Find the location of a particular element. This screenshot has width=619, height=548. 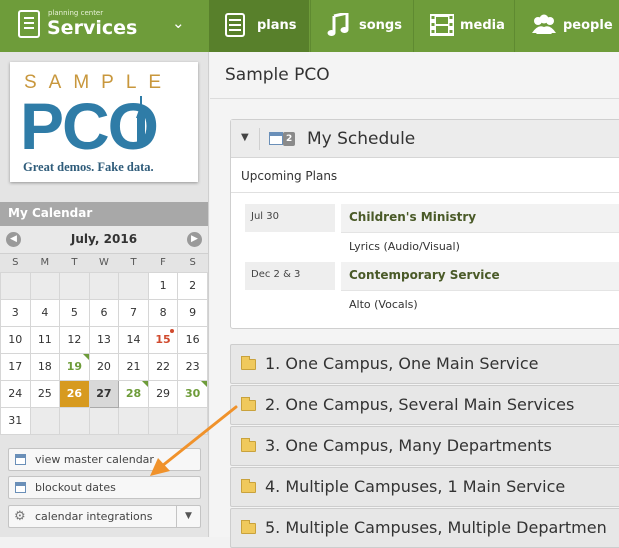

folder-label: 3. One Campus, Many Departments is located at coordinates (408, 445).